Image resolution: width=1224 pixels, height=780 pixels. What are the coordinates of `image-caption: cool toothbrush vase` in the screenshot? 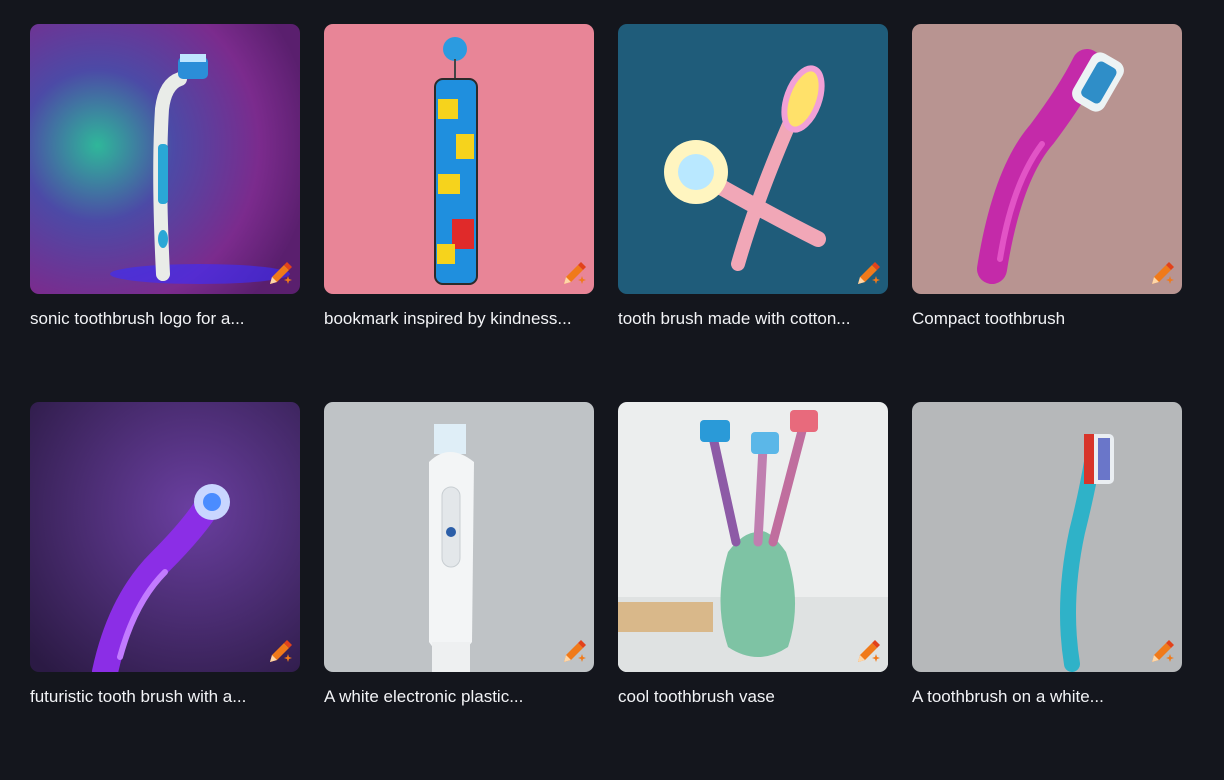 It's located at (696, 696).